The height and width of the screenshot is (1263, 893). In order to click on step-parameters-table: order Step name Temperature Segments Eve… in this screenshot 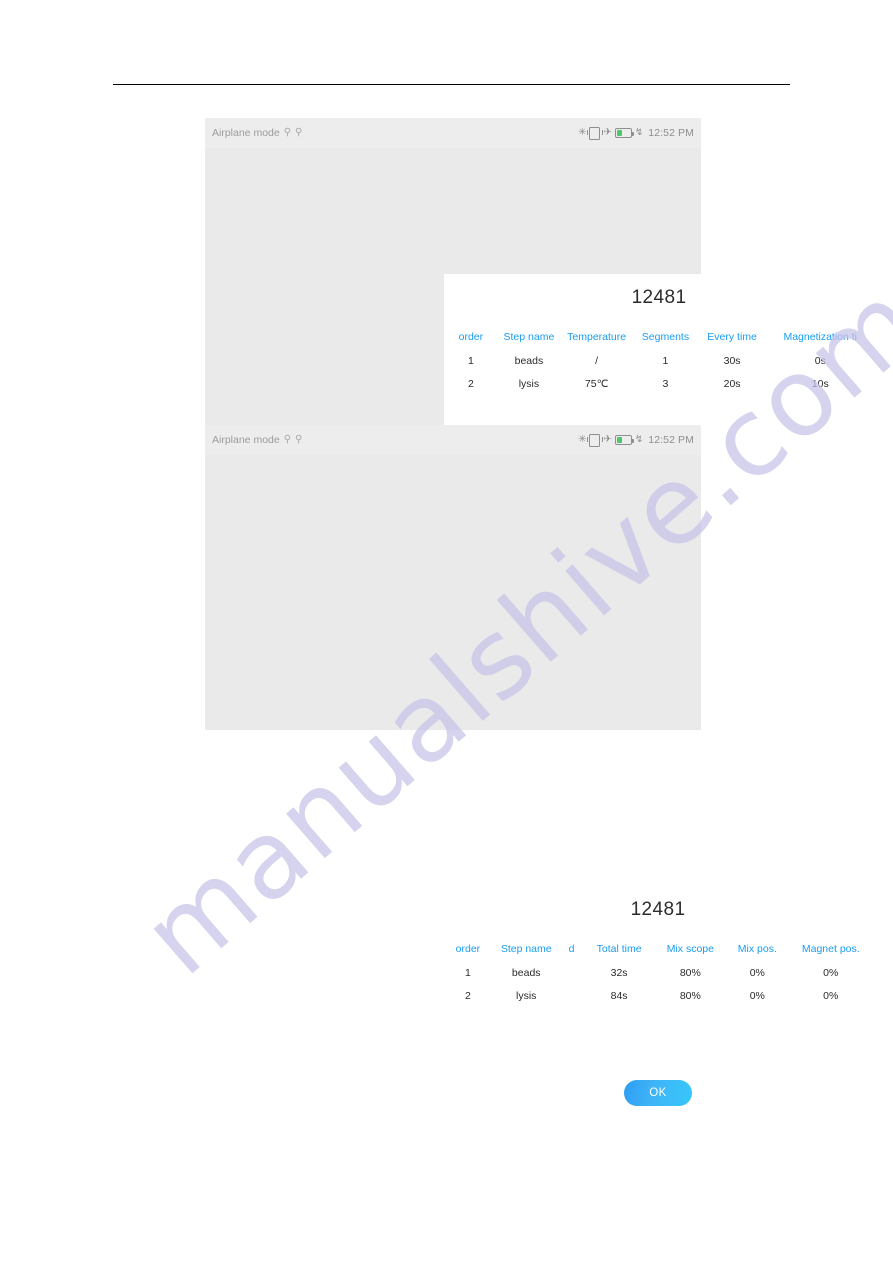, I will do `click(659, 364)`.